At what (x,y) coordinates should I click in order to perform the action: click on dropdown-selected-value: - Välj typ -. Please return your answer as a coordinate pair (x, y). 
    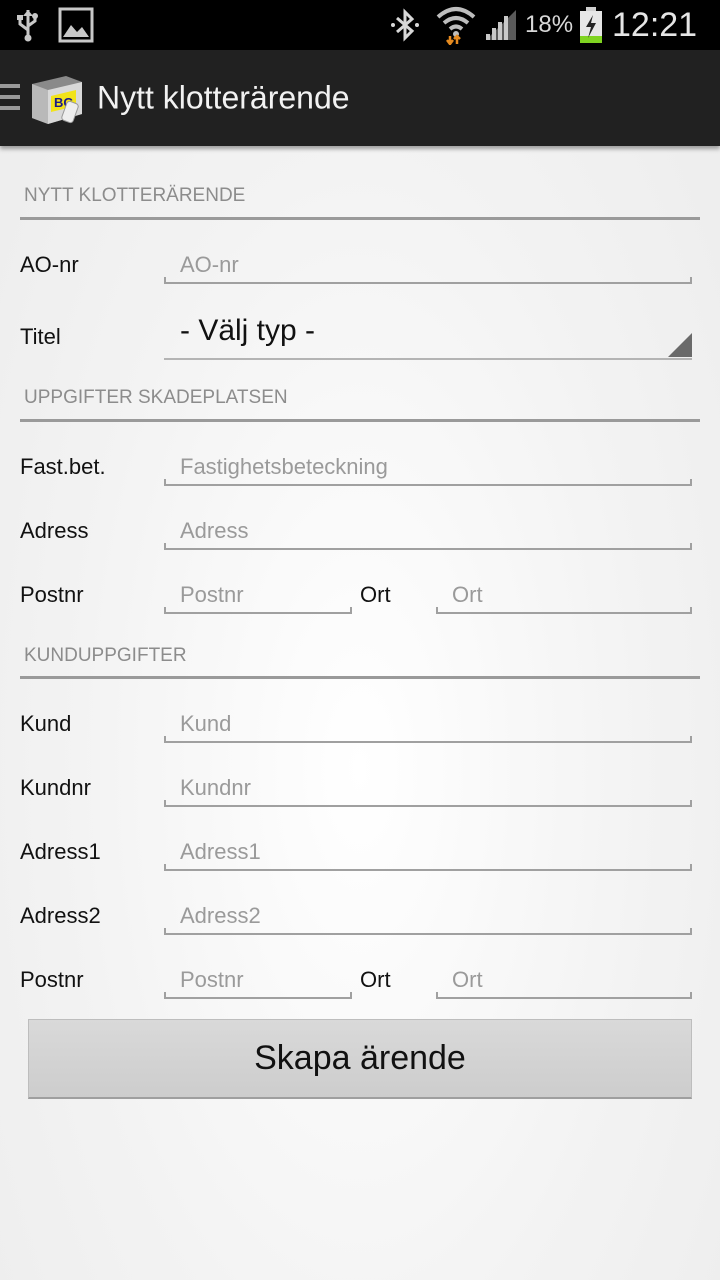
    Looking at the image, I should click on (248, 330).